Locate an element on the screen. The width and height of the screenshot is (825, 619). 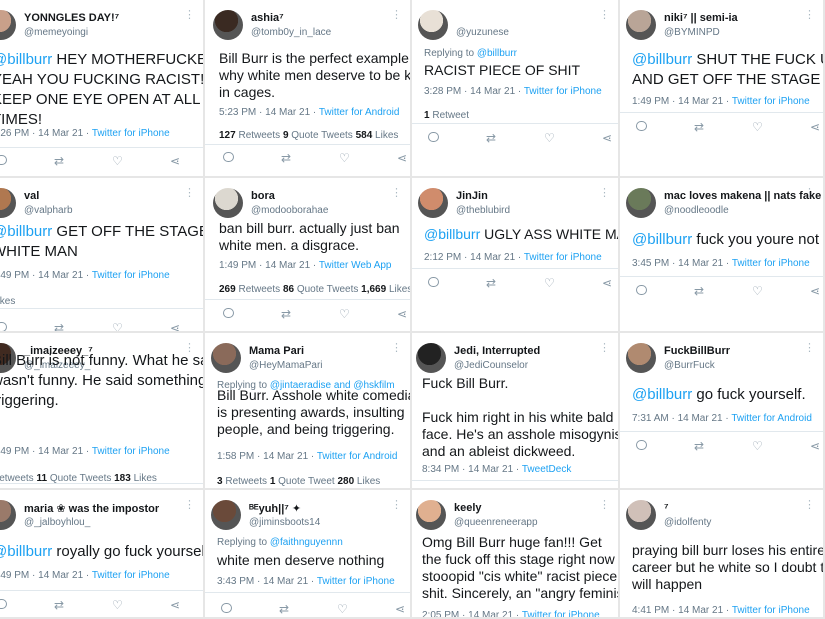
display-name: Jedi, Interrupted is located at coordinates (497, 351).